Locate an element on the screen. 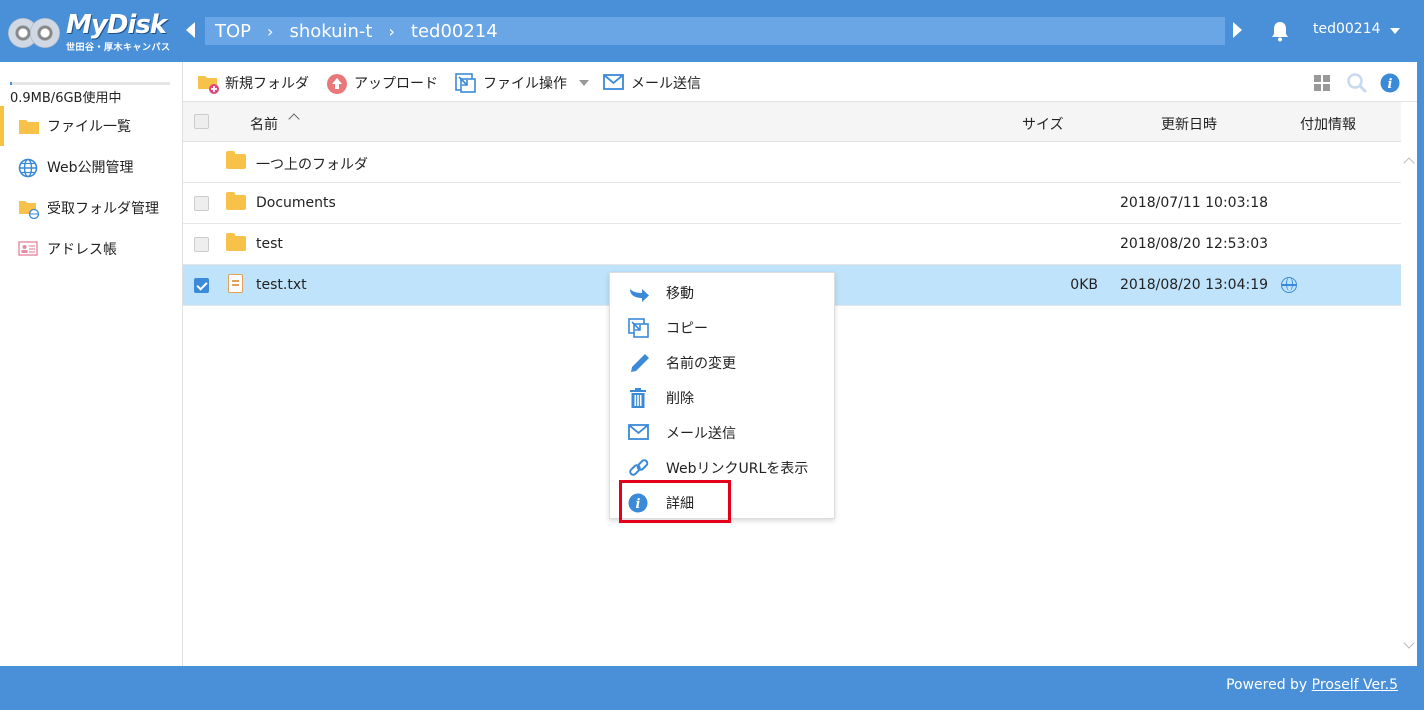 This screenshot has width=1424, height=710. breadcrumb-top: TOP is located at coordinates (233, 31).